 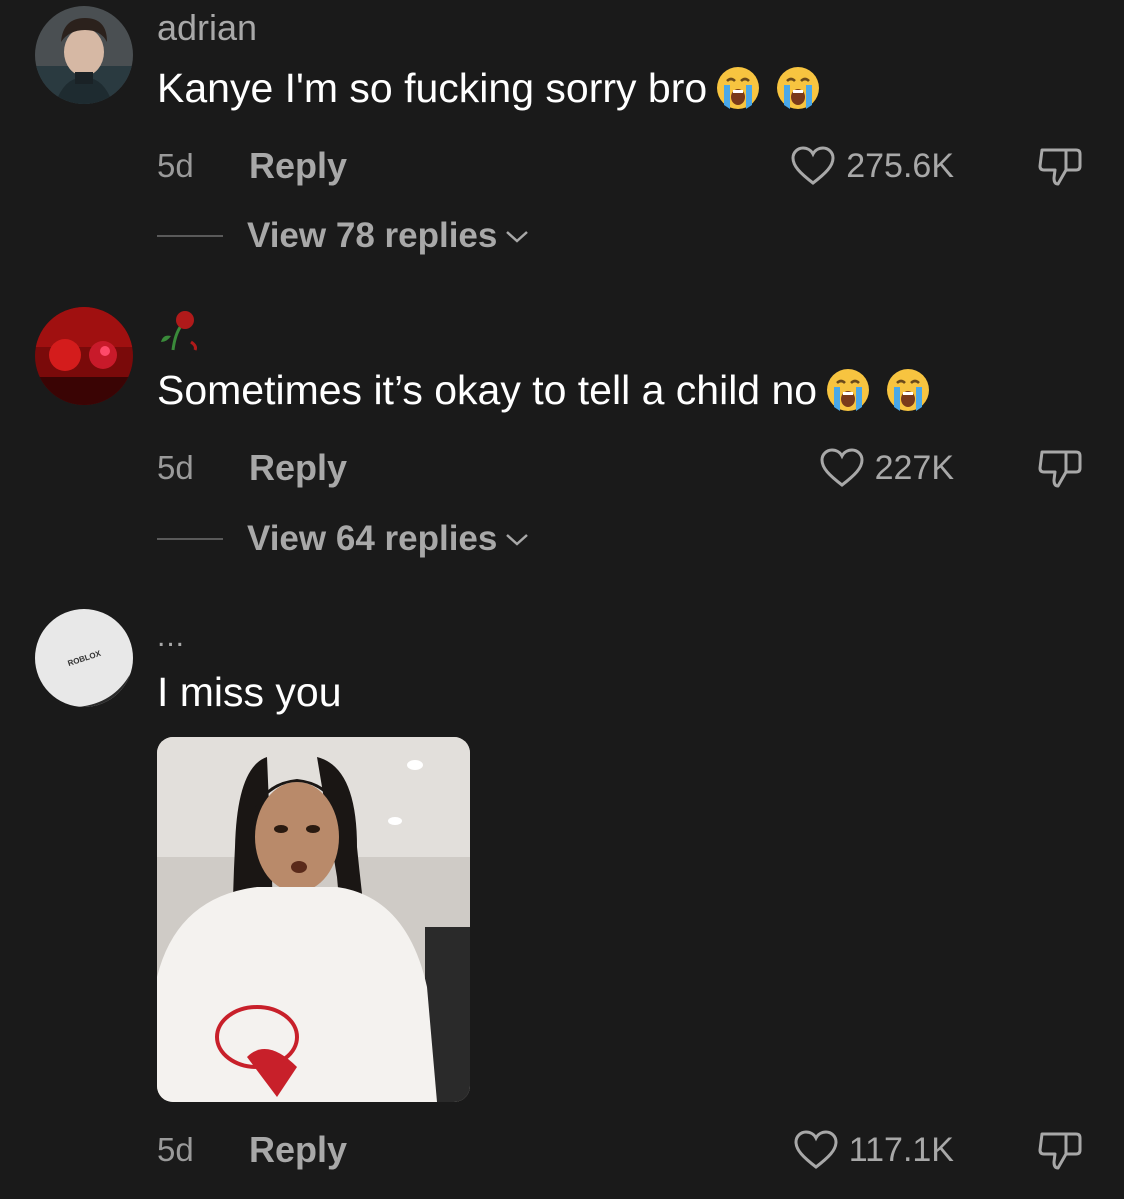 What do you see at coordinates (816, 1149) in the screenshot?
I see `heart-icon` at bounding box center [816, 1149].